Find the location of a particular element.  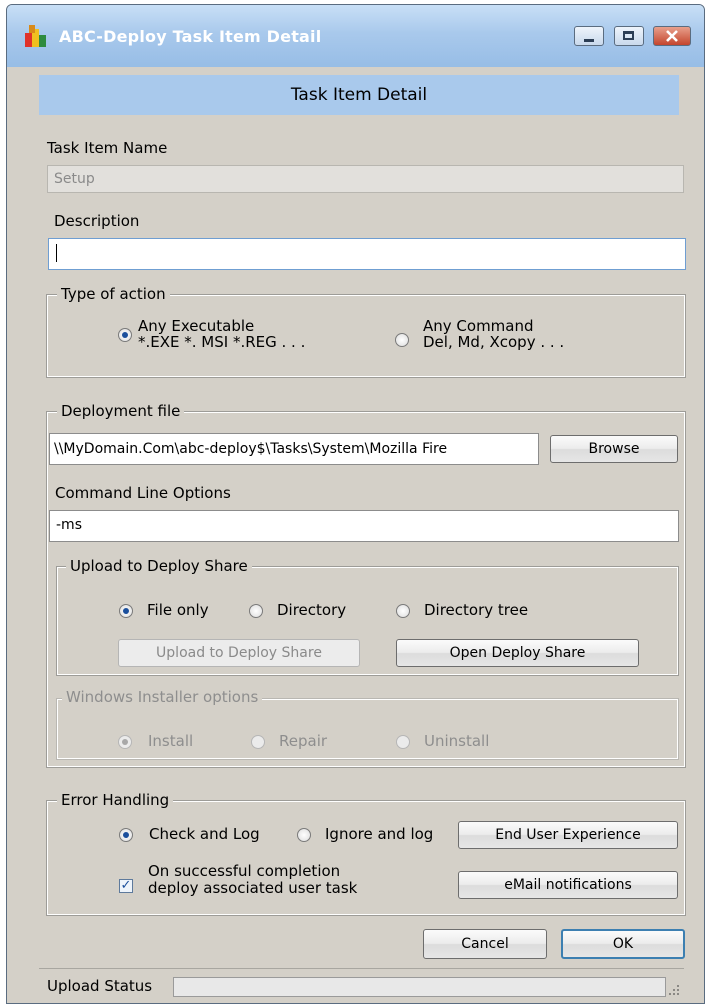

radio-any-executable is located at coordinates (125, 335).